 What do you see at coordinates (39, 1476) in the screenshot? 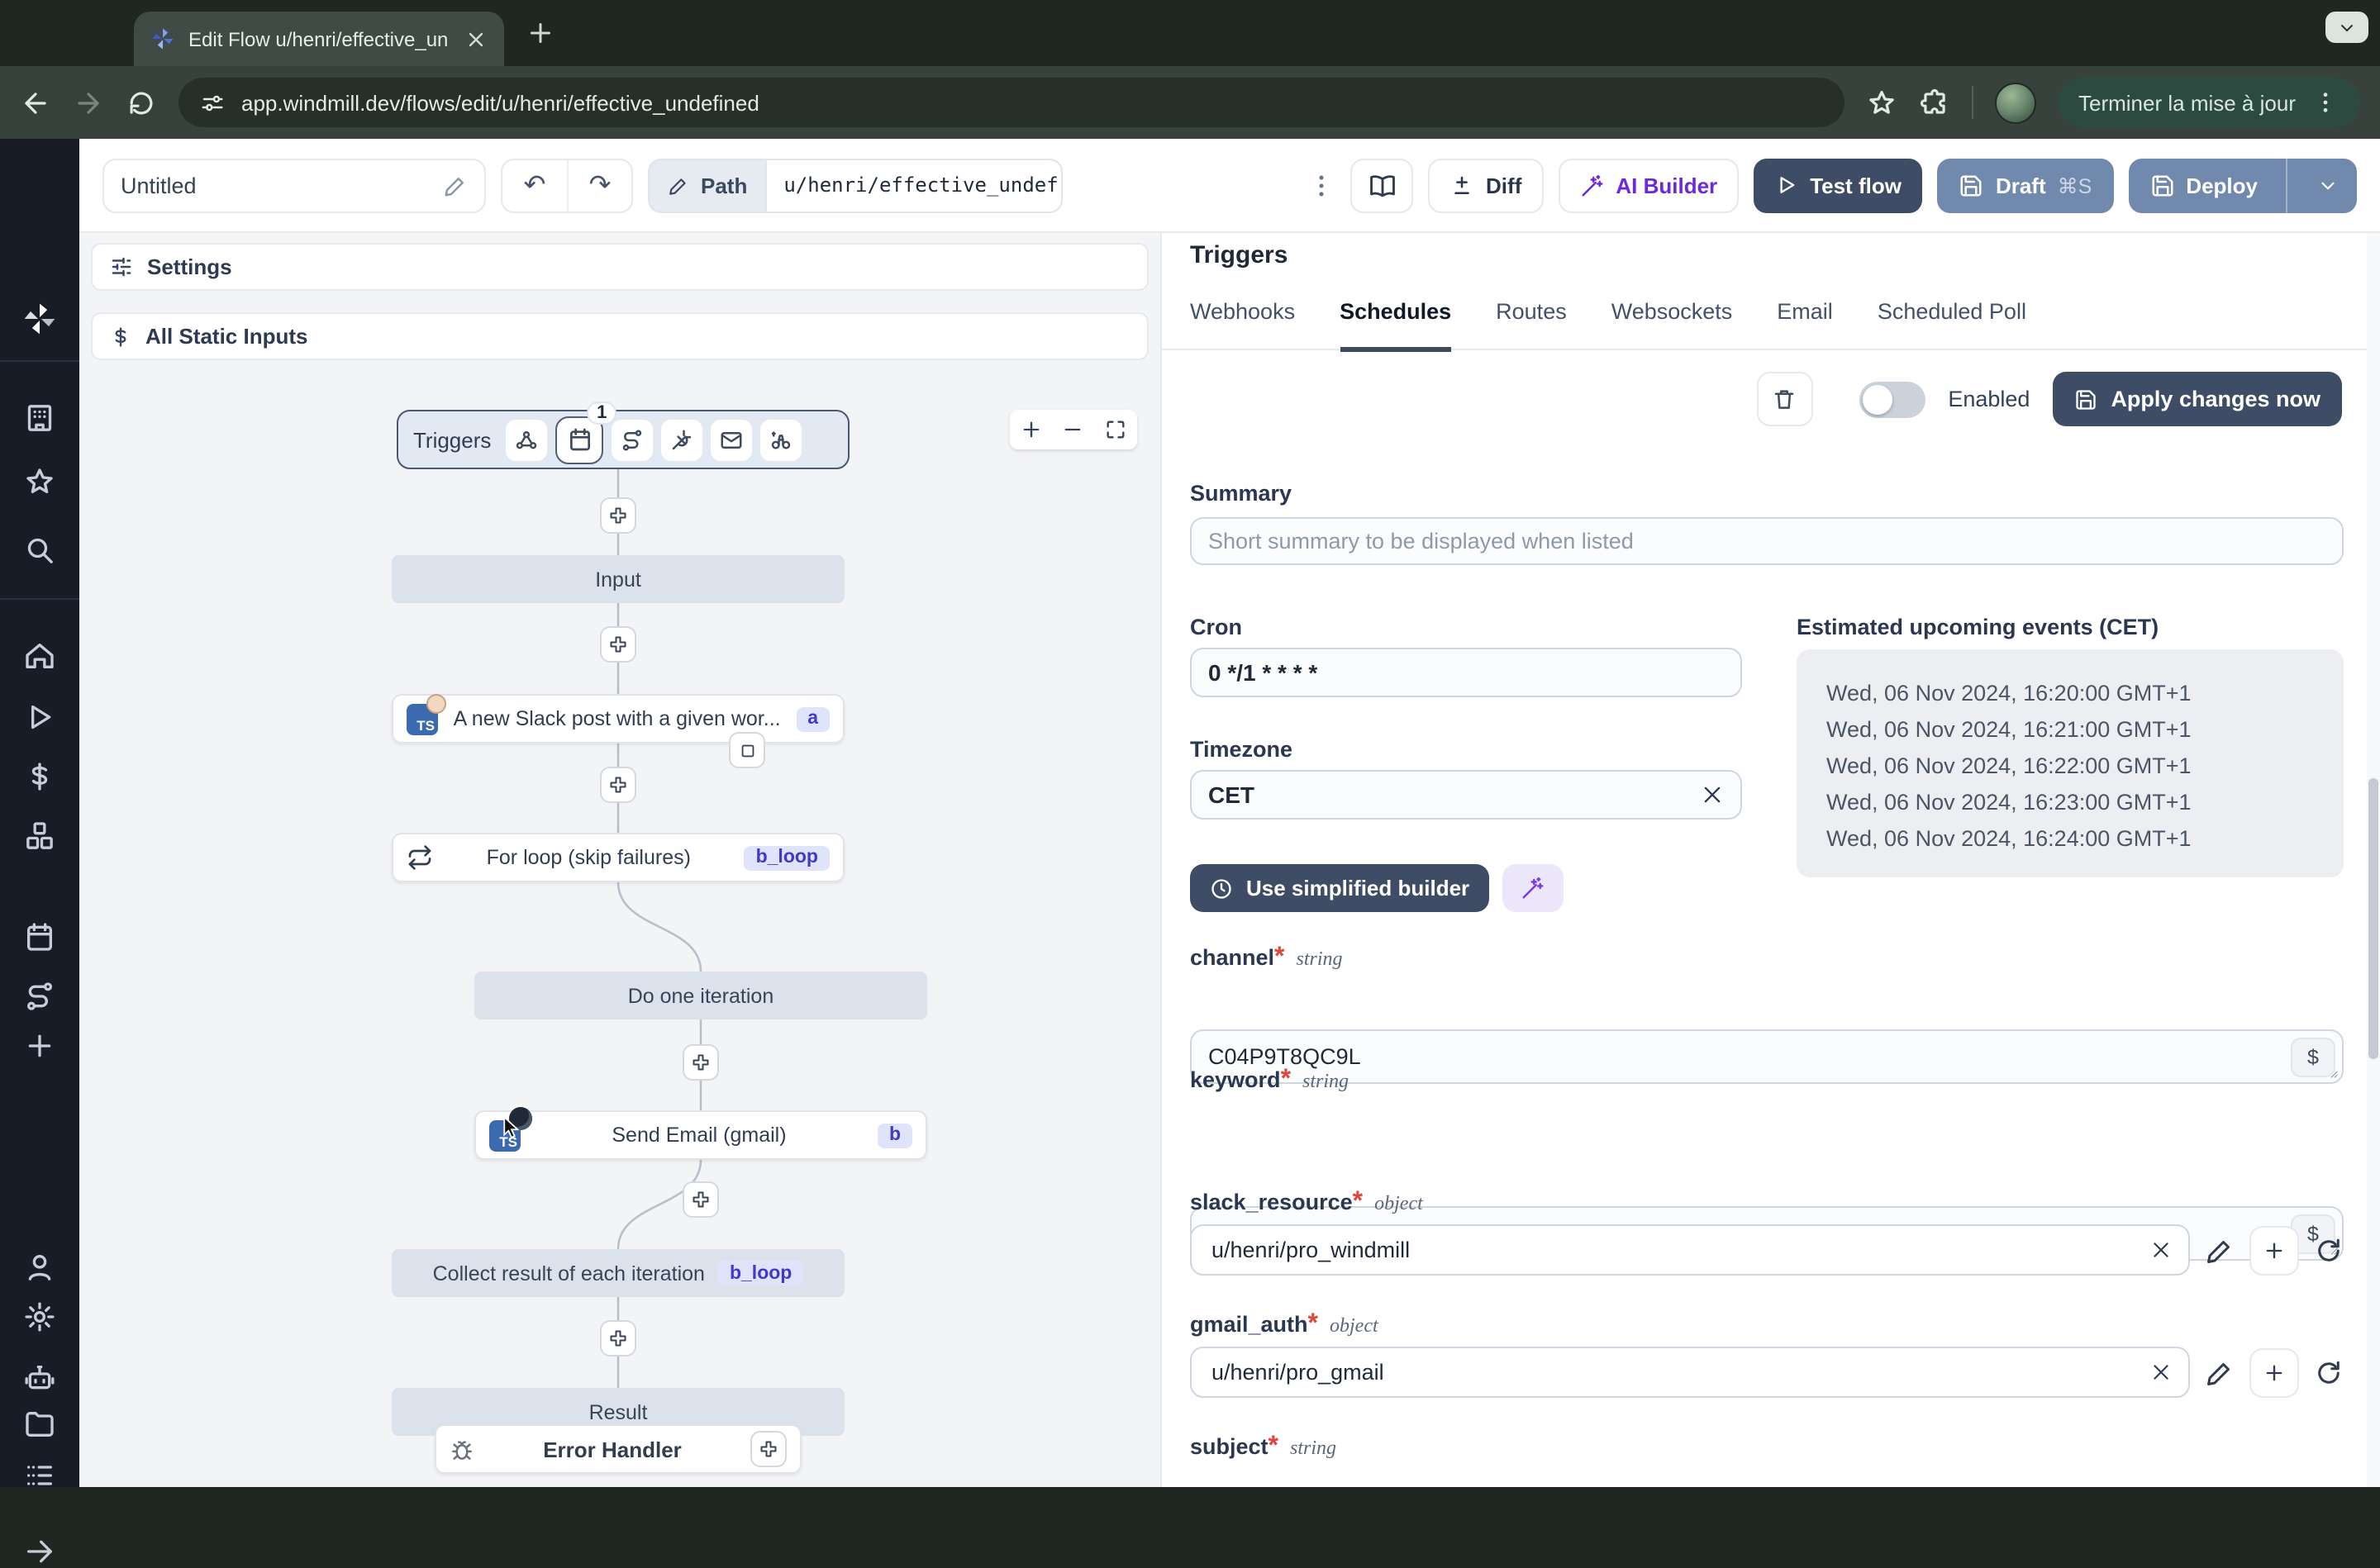
I see `sidebar-item-logs` at bounding box center [39, 1476].